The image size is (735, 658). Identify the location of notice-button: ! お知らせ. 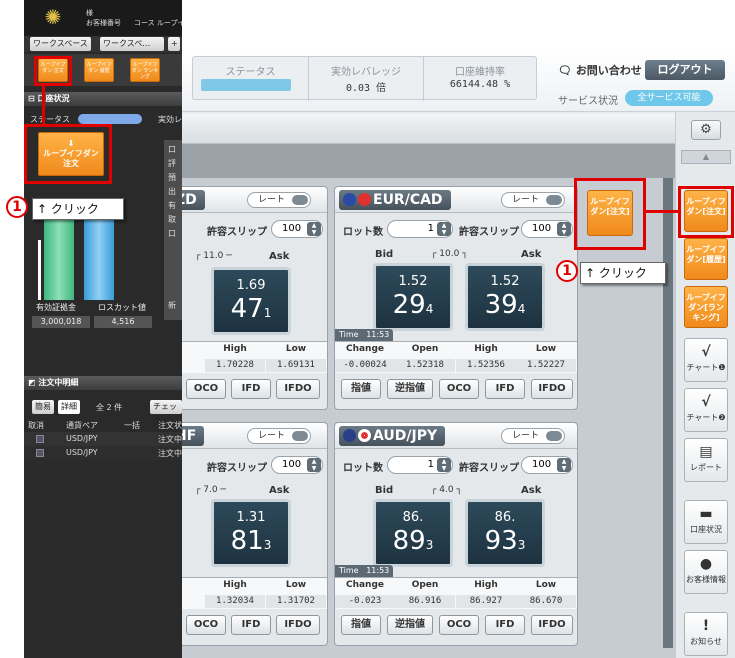
(706, 634).